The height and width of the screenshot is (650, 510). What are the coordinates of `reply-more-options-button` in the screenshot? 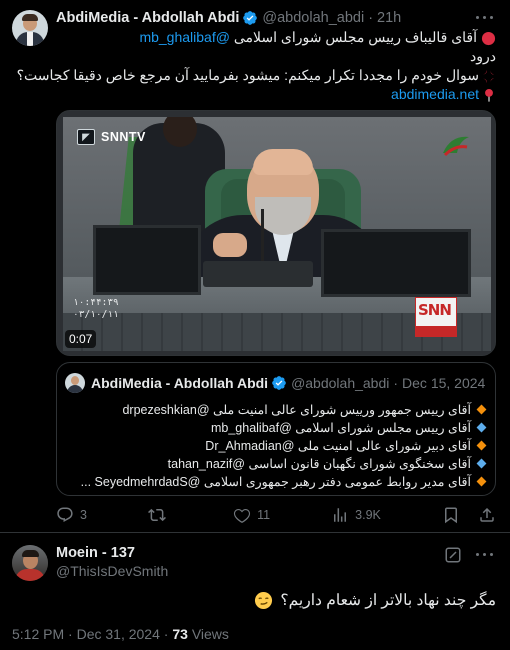 It's located at (485, 555).